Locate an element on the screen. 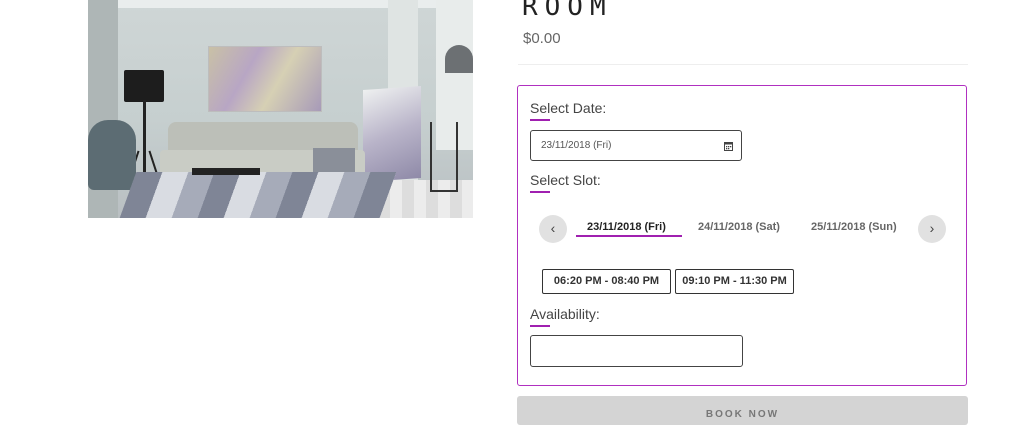 Image resolution: width=1024 pixels, height=434 pixels. select-slot-label: Select Slot: is located at coordinates (565, 180).